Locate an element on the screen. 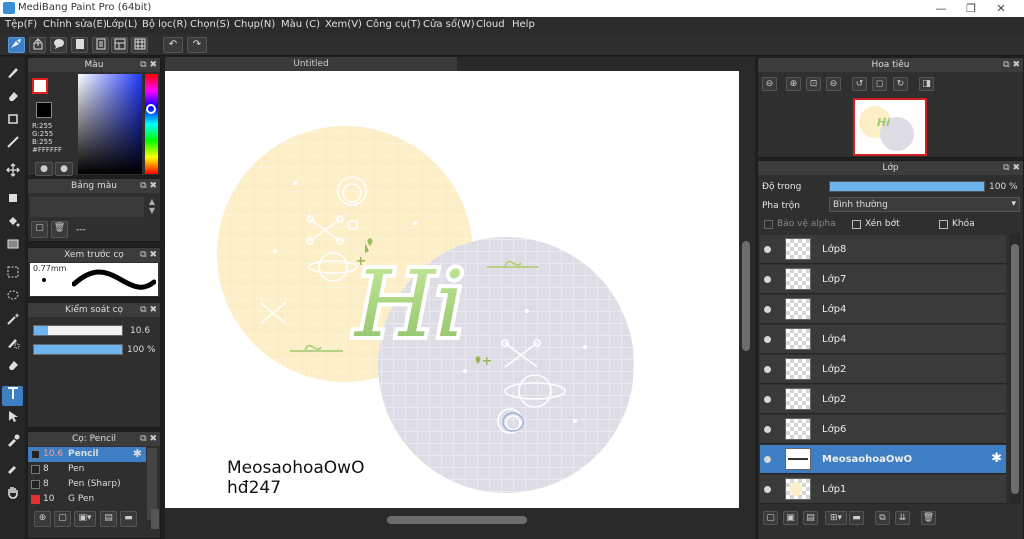 This screenshot has height=539, width=1024. dropper-tool-icon is located at coordinates (12, 443).